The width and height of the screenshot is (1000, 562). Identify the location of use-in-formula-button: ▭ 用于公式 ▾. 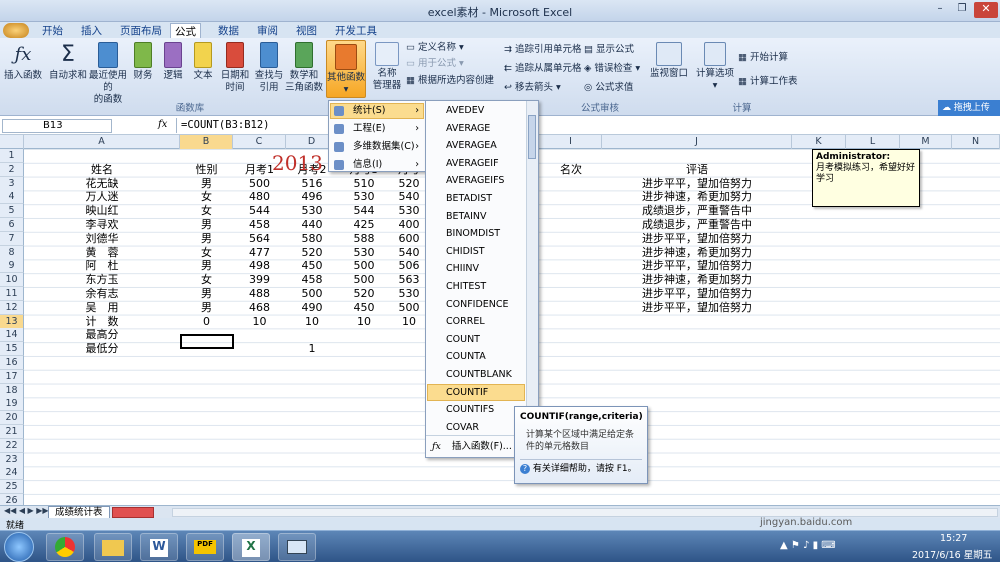
(435, 64).